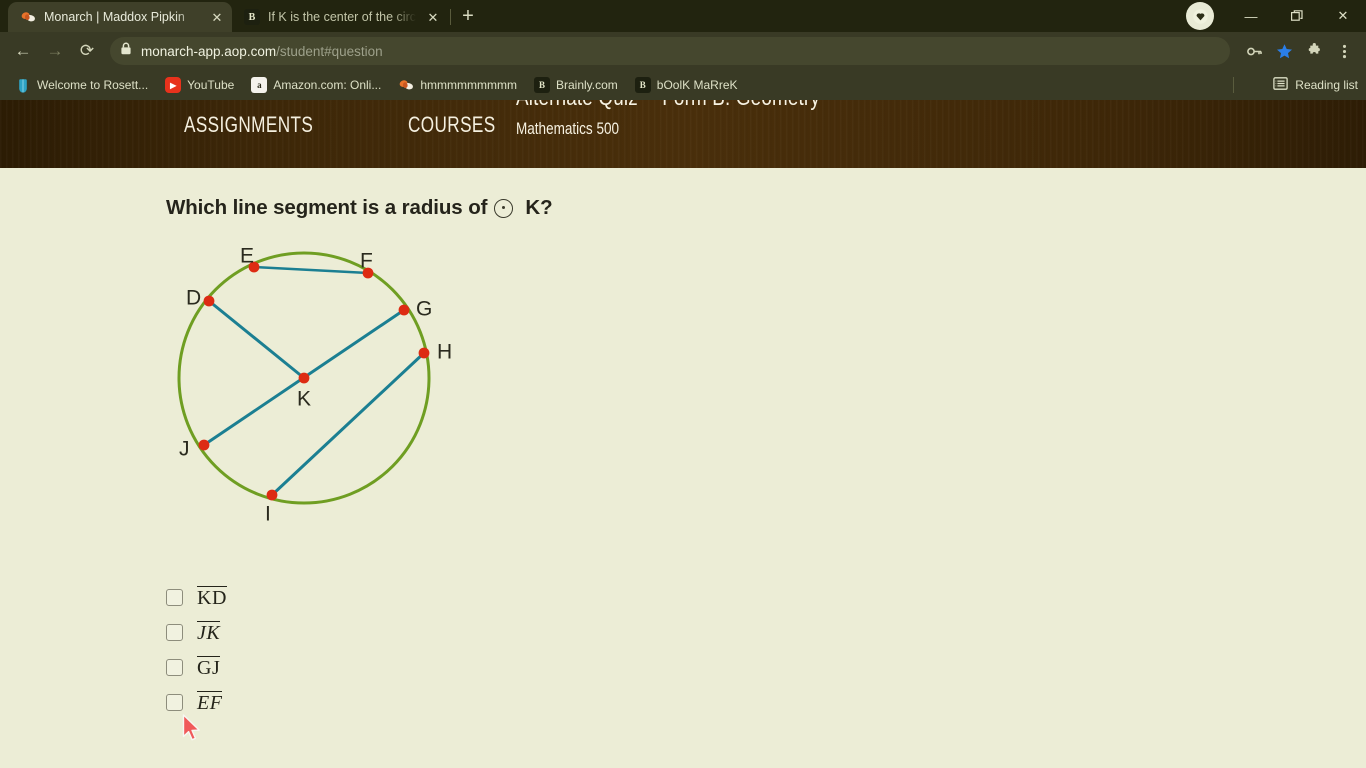  I want to click on reading-list-label: Reading list, so click(1326, 85).